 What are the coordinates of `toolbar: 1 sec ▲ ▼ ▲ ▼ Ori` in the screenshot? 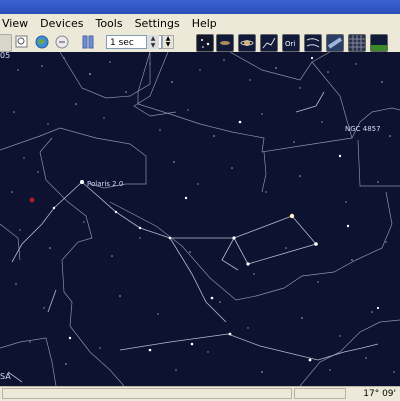 It's located at (200, 42).